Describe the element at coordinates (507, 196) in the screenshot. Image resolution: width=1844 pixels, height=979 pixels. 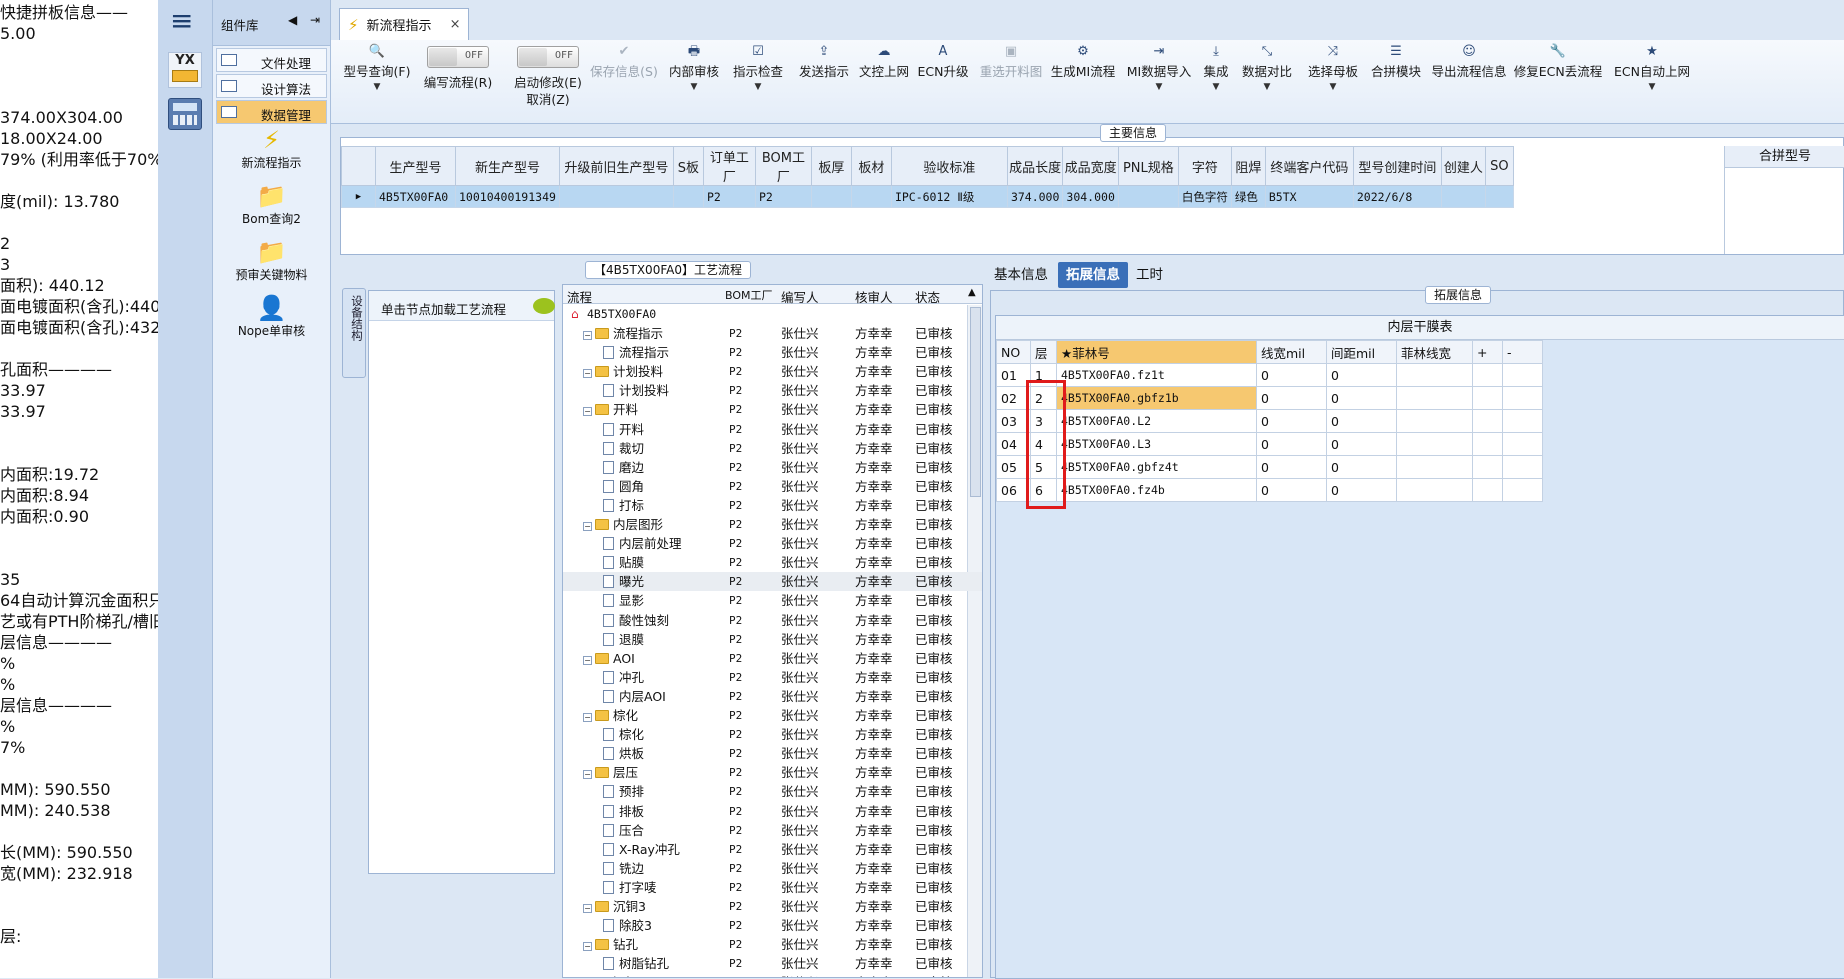
I see `table-cell: 10010400191349` at that location.